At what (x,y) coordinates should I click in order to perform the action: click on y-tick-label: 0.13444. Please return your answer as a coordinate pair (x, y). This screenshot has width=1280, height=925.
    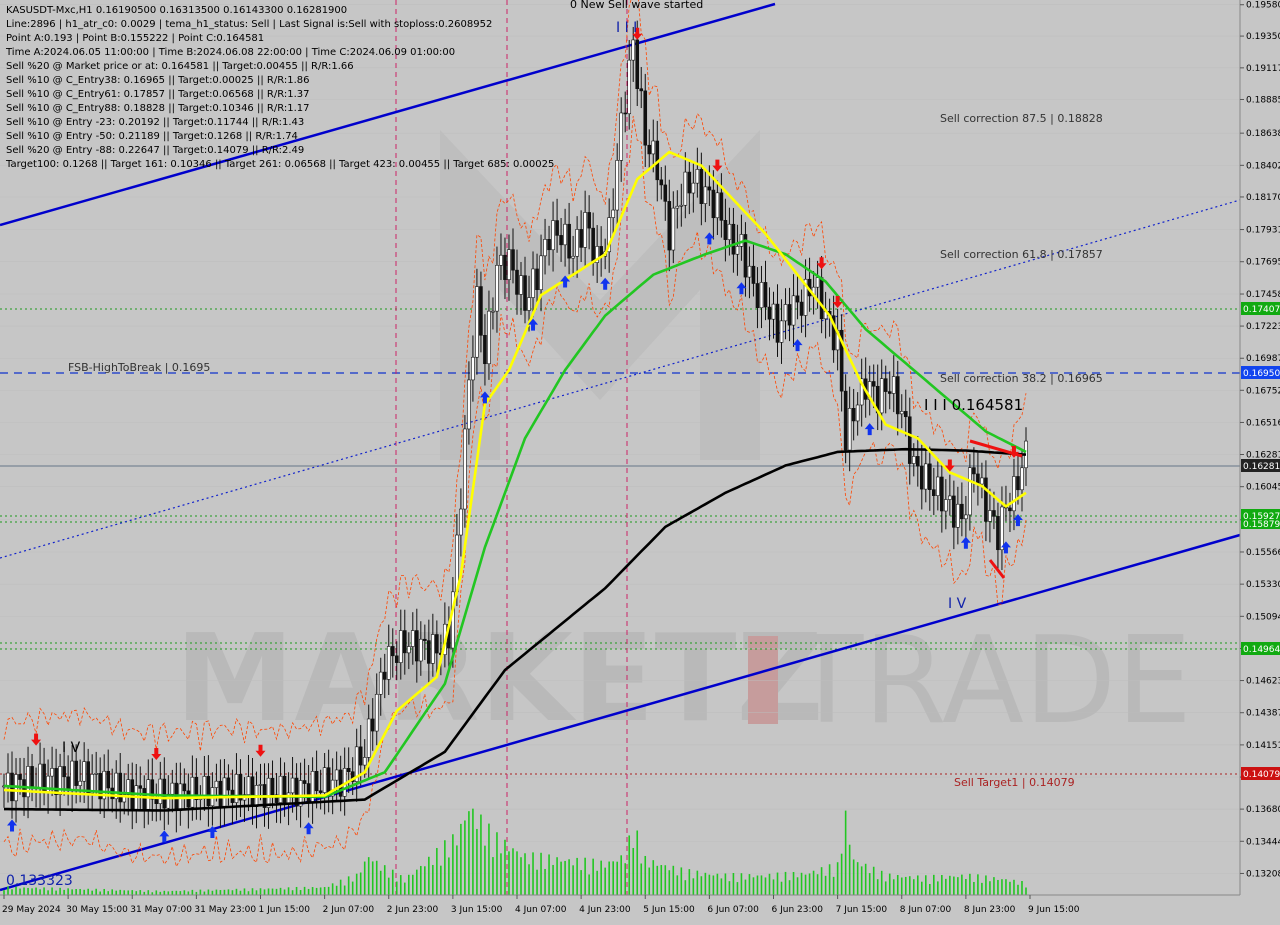
    Looking at the image, I should click on (1263, 842).